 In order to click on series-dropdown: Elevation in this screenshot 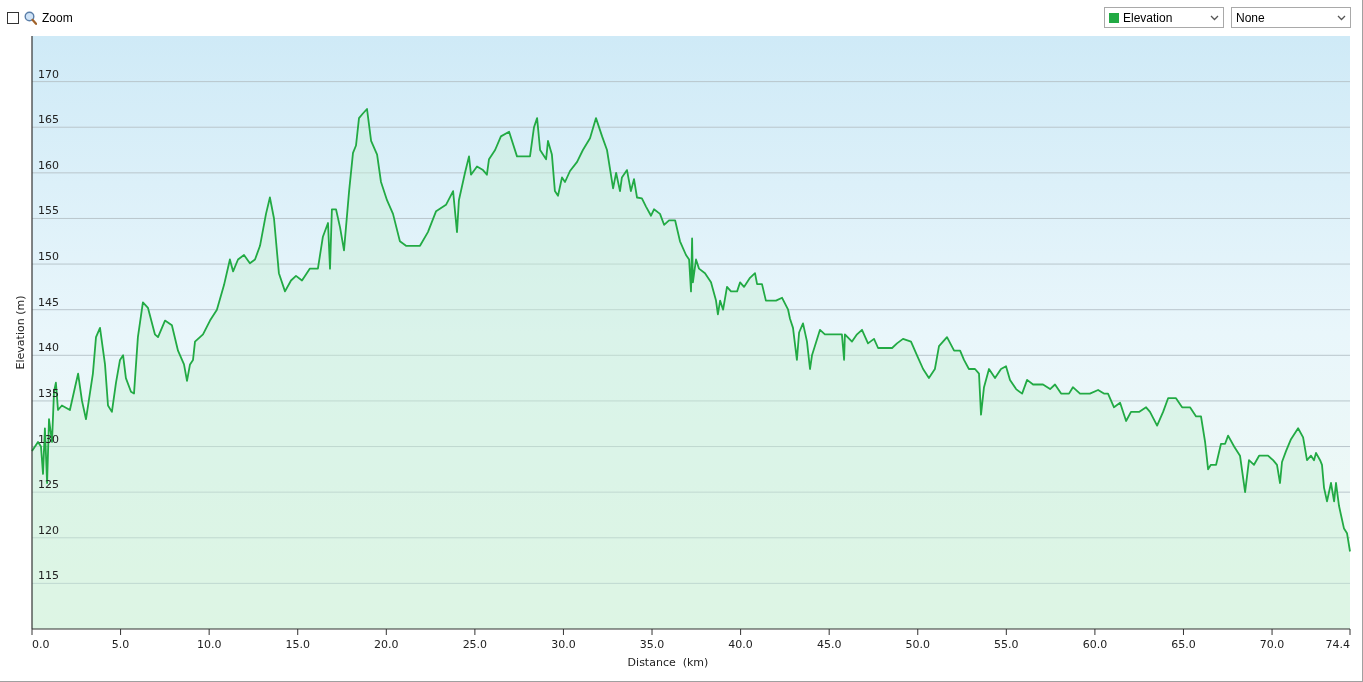, I will do `click(1164, 17)`.